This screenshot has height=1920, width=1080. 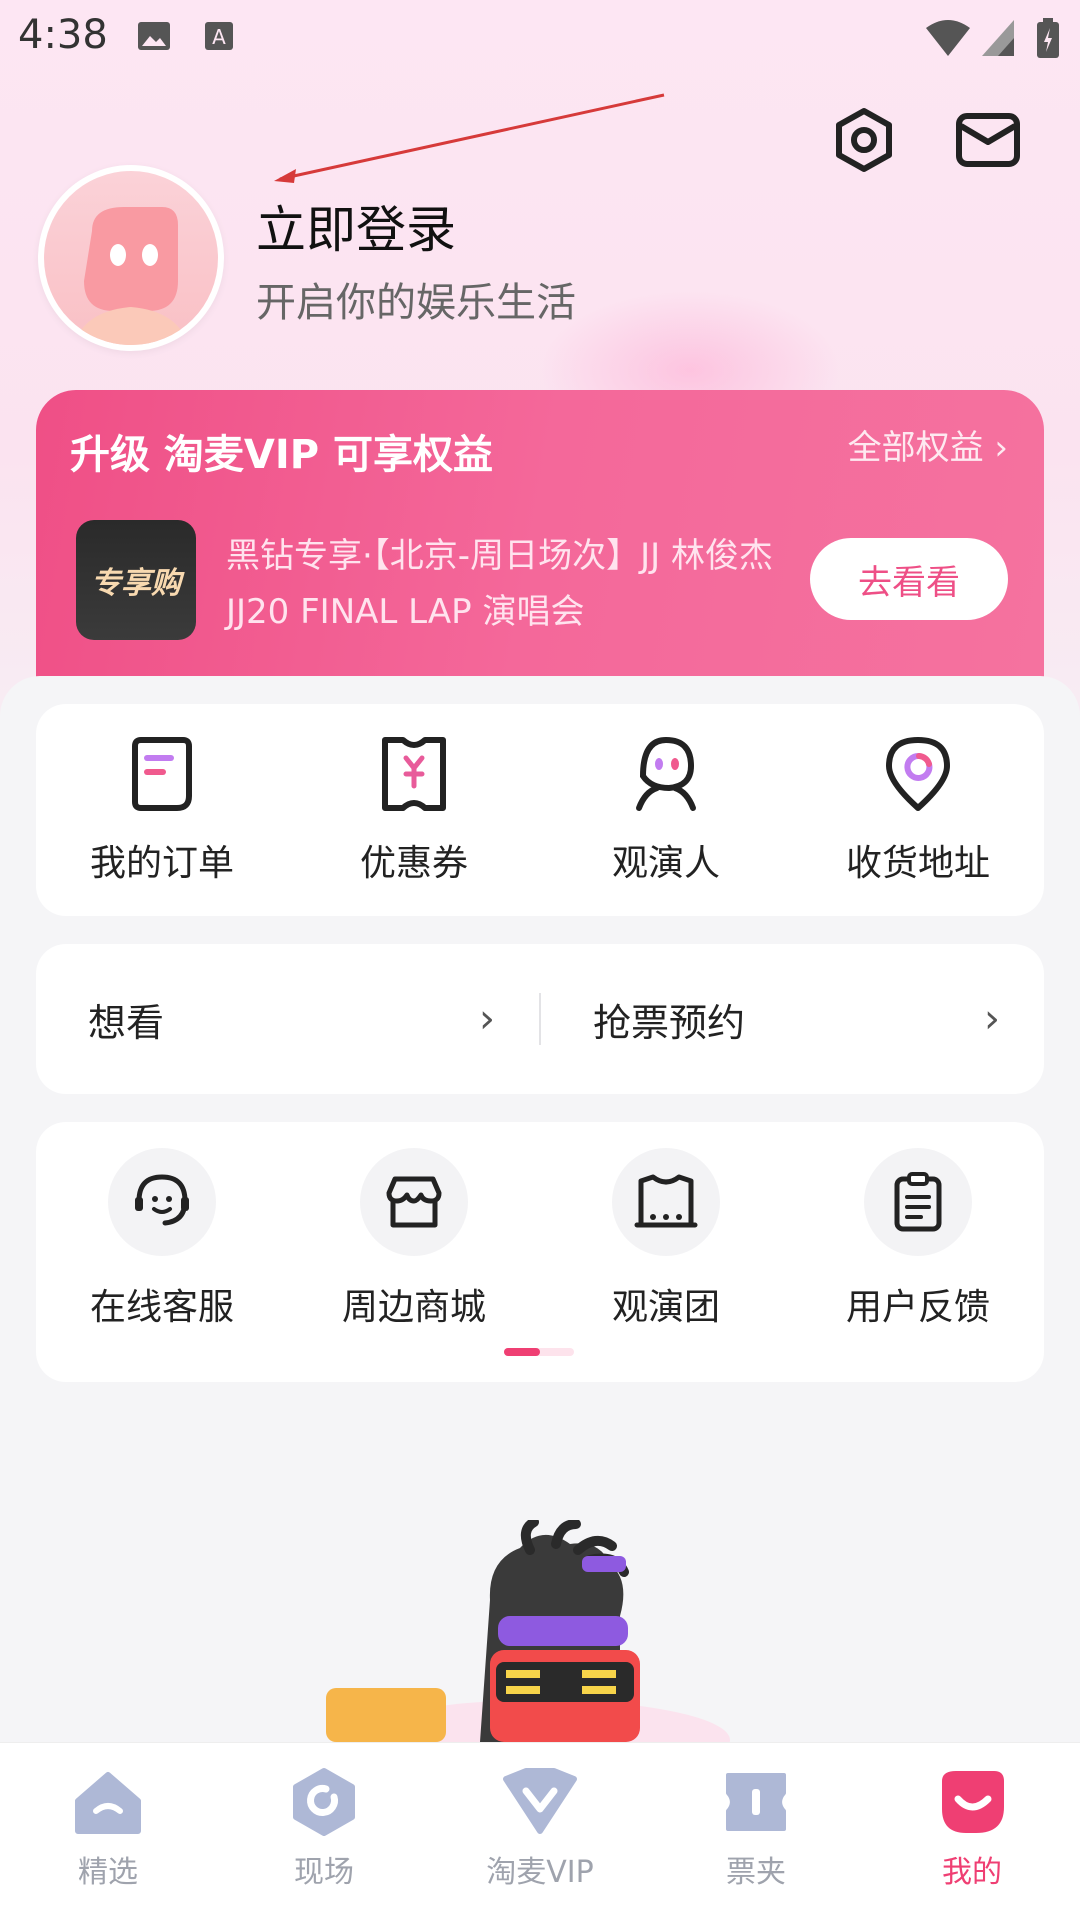 I want to click on vip-title: 升级 淘麦VIP 可享权益, so click(x=282, y=455).